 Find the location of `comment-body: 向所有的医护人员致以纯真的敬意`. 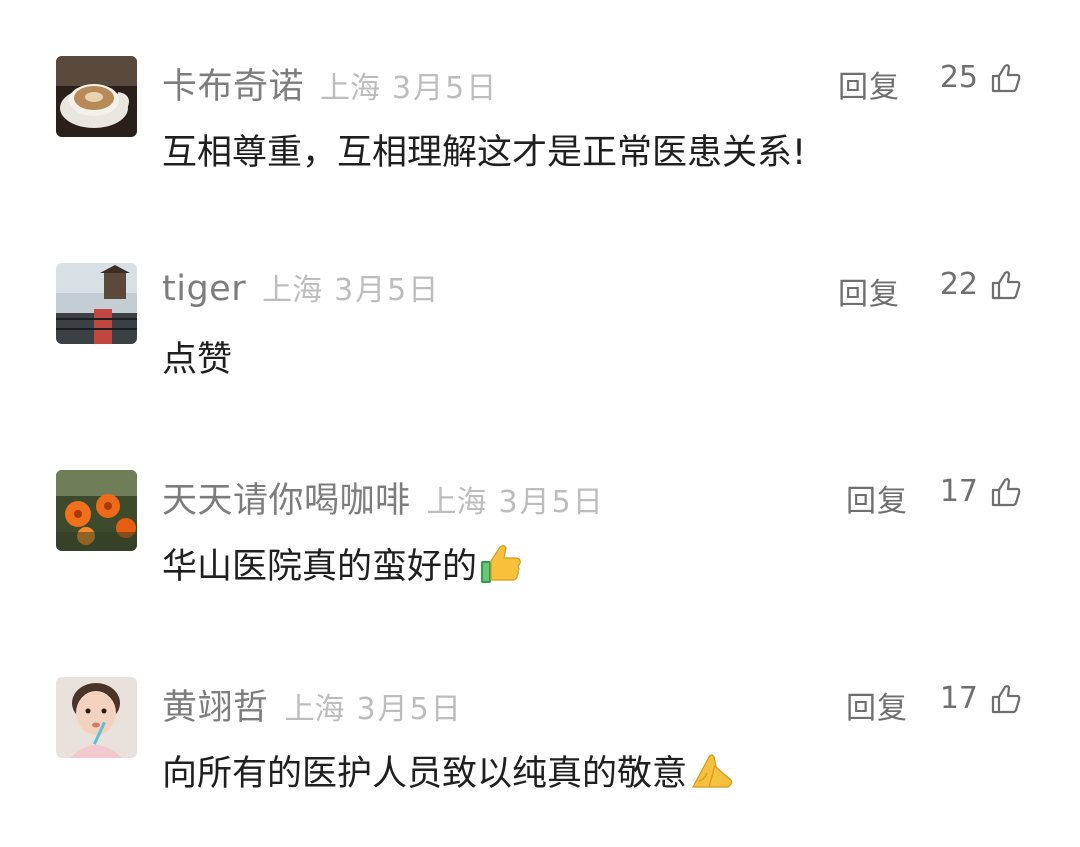

comment-body: 向所有的医护人员致以纯真的敬意 is located at coordinates (425, 774).